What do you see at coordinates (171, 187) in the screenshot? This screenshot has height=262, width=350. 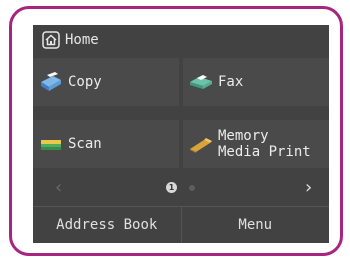 I see `current-page-dot: 1` at bounding box center [171, 187].